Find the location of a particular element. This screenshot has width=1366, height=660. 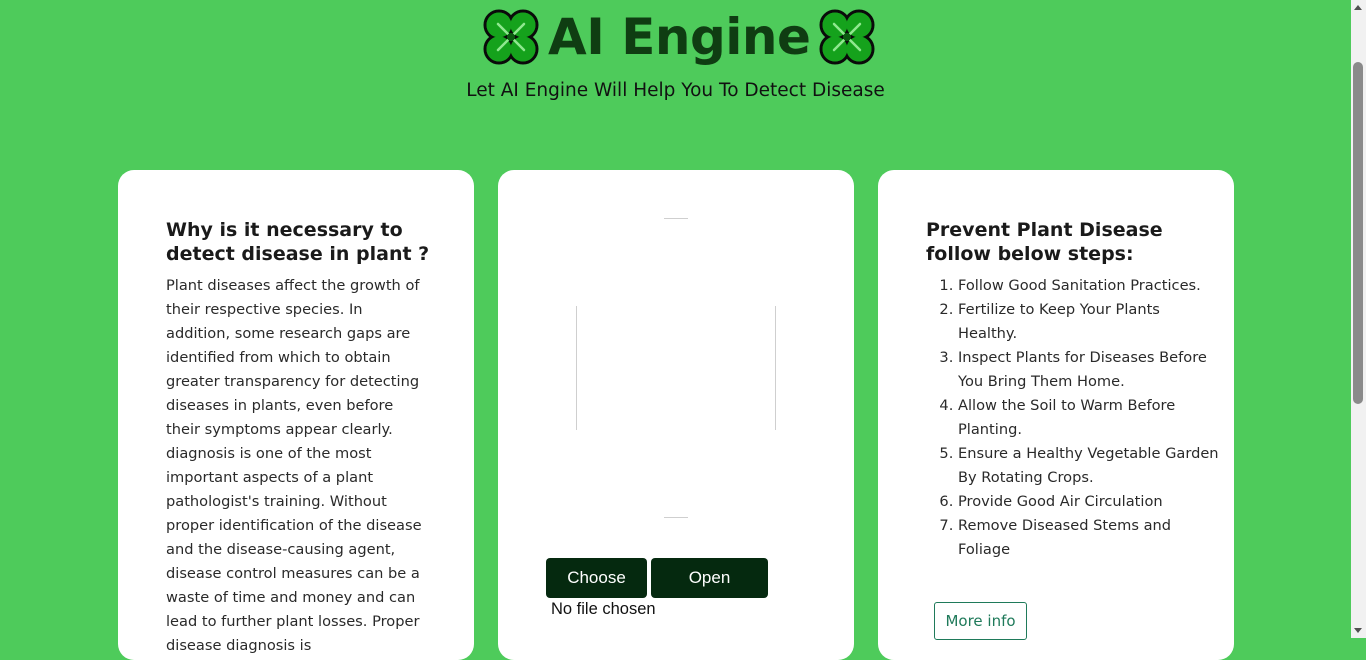

list-item: Allow the Soil to Warm Before Planting. is located at coordinates (1089, 418).